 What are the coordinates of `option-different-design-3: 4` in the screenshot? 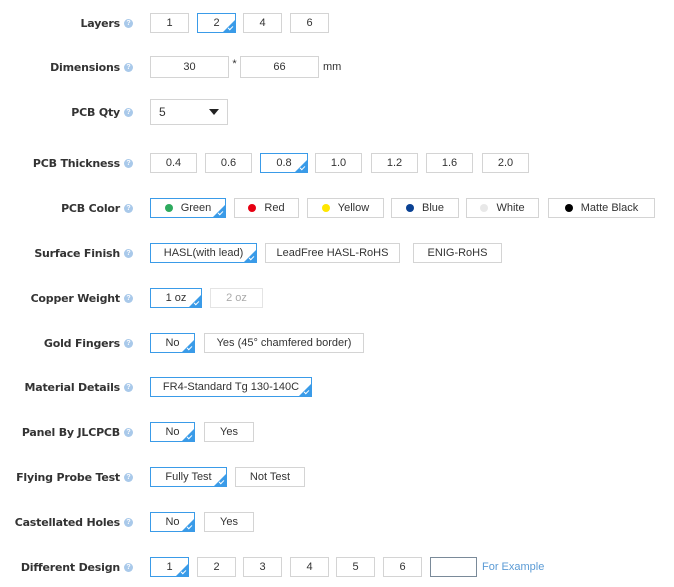 It's located at (309, 567).